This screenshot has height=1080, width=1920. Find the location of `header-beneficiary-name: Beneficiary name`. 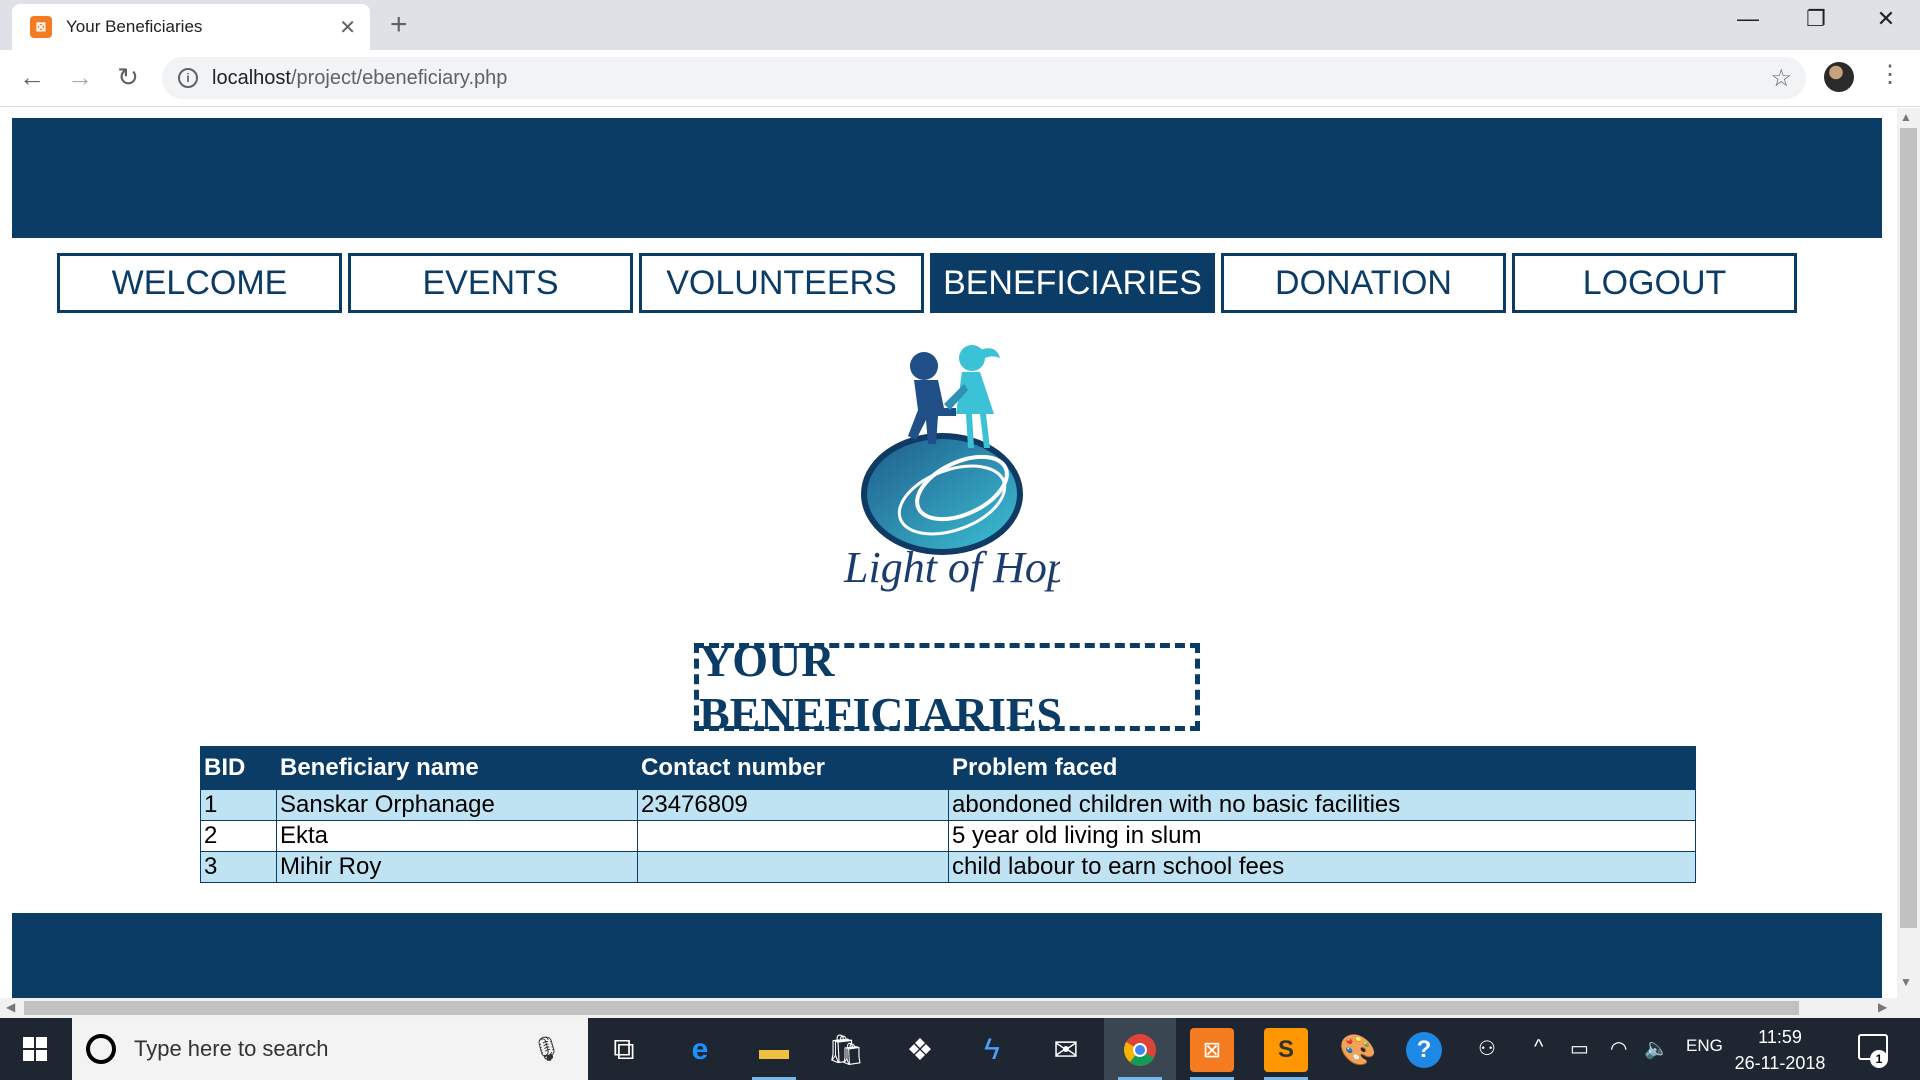

header-beneficiary-name: Beneficiary name is located at coordinates (457, 768).